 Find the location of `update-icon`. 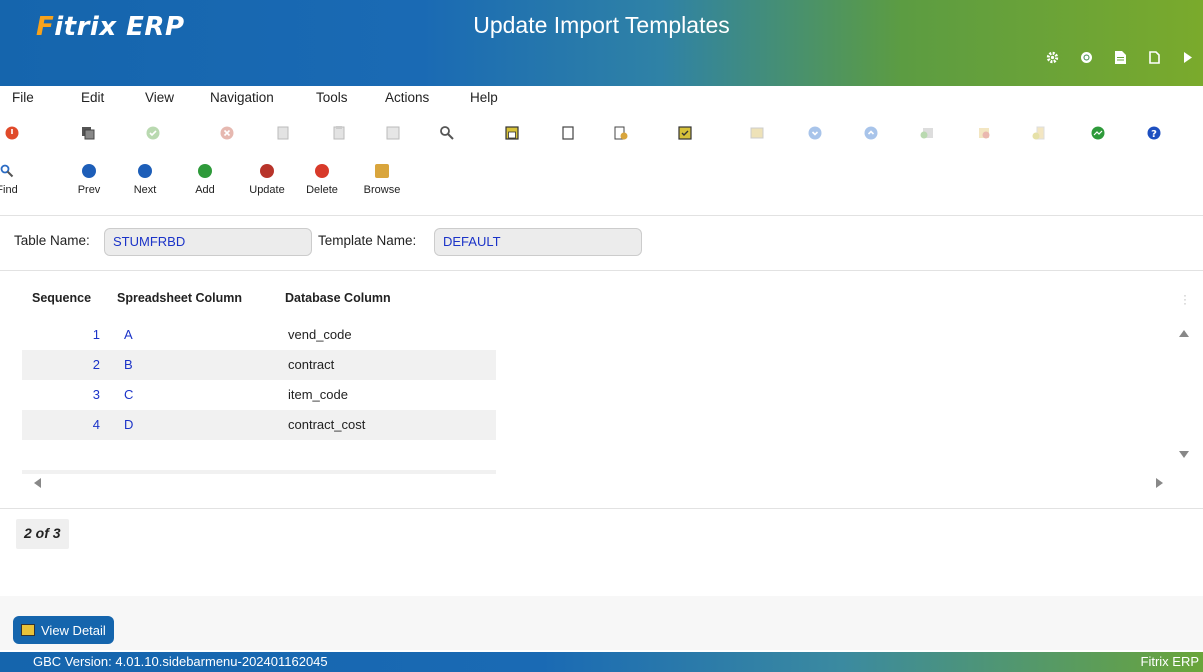

update-icon is located at coordinates (267, 171).